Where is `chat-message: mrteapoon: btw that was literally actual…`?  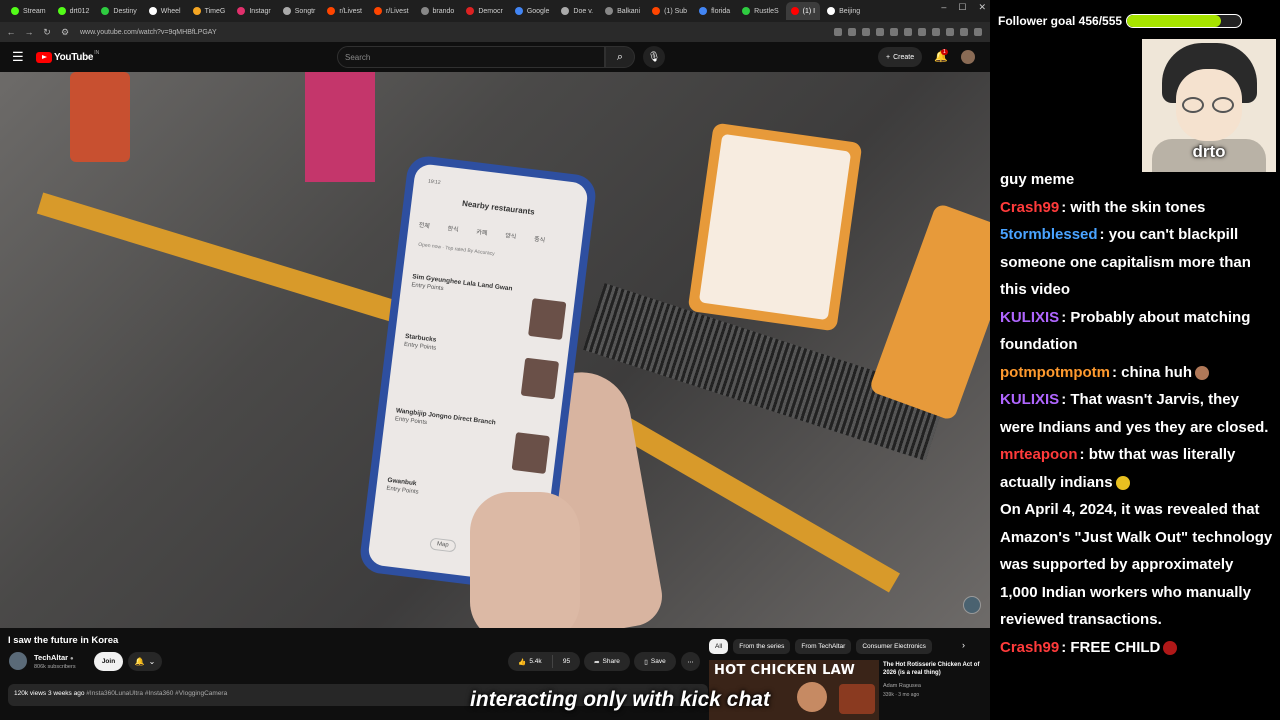
chat-message: mrteapoon: btw that was literally actual… is located at coordinates (1137, 468).